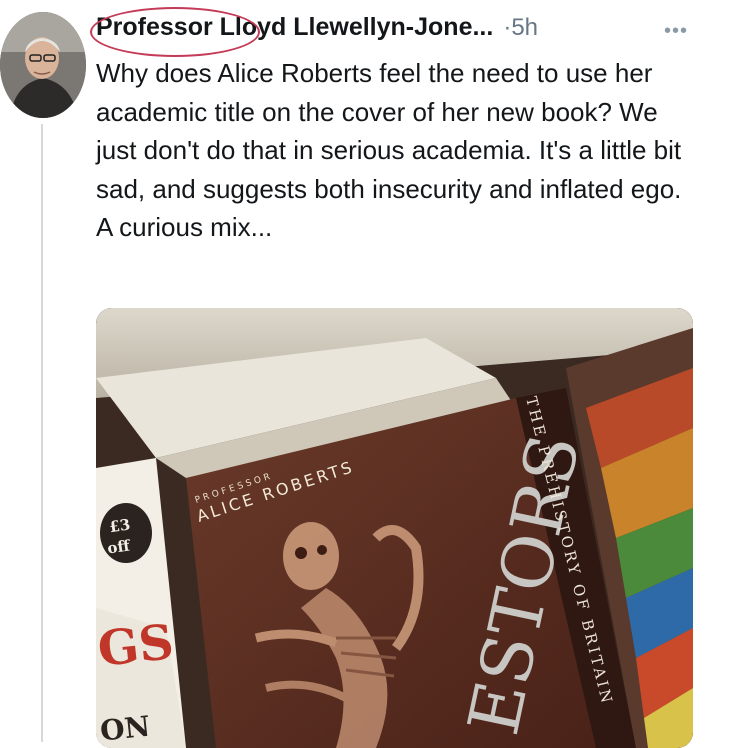  I want to click on tweet-header: Professor Lloyd Llewellyn-Jone... ·5h, so click(314, 32).